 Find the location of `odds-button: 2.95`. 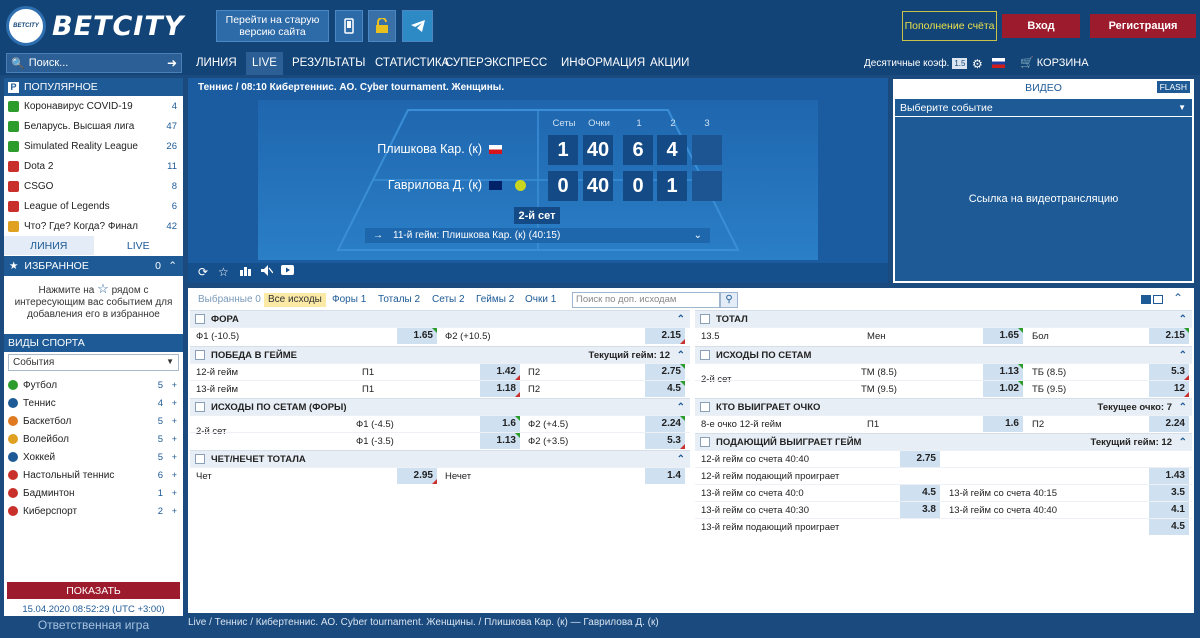

odds-button: 2.95 is located at coordinates (417, 476).